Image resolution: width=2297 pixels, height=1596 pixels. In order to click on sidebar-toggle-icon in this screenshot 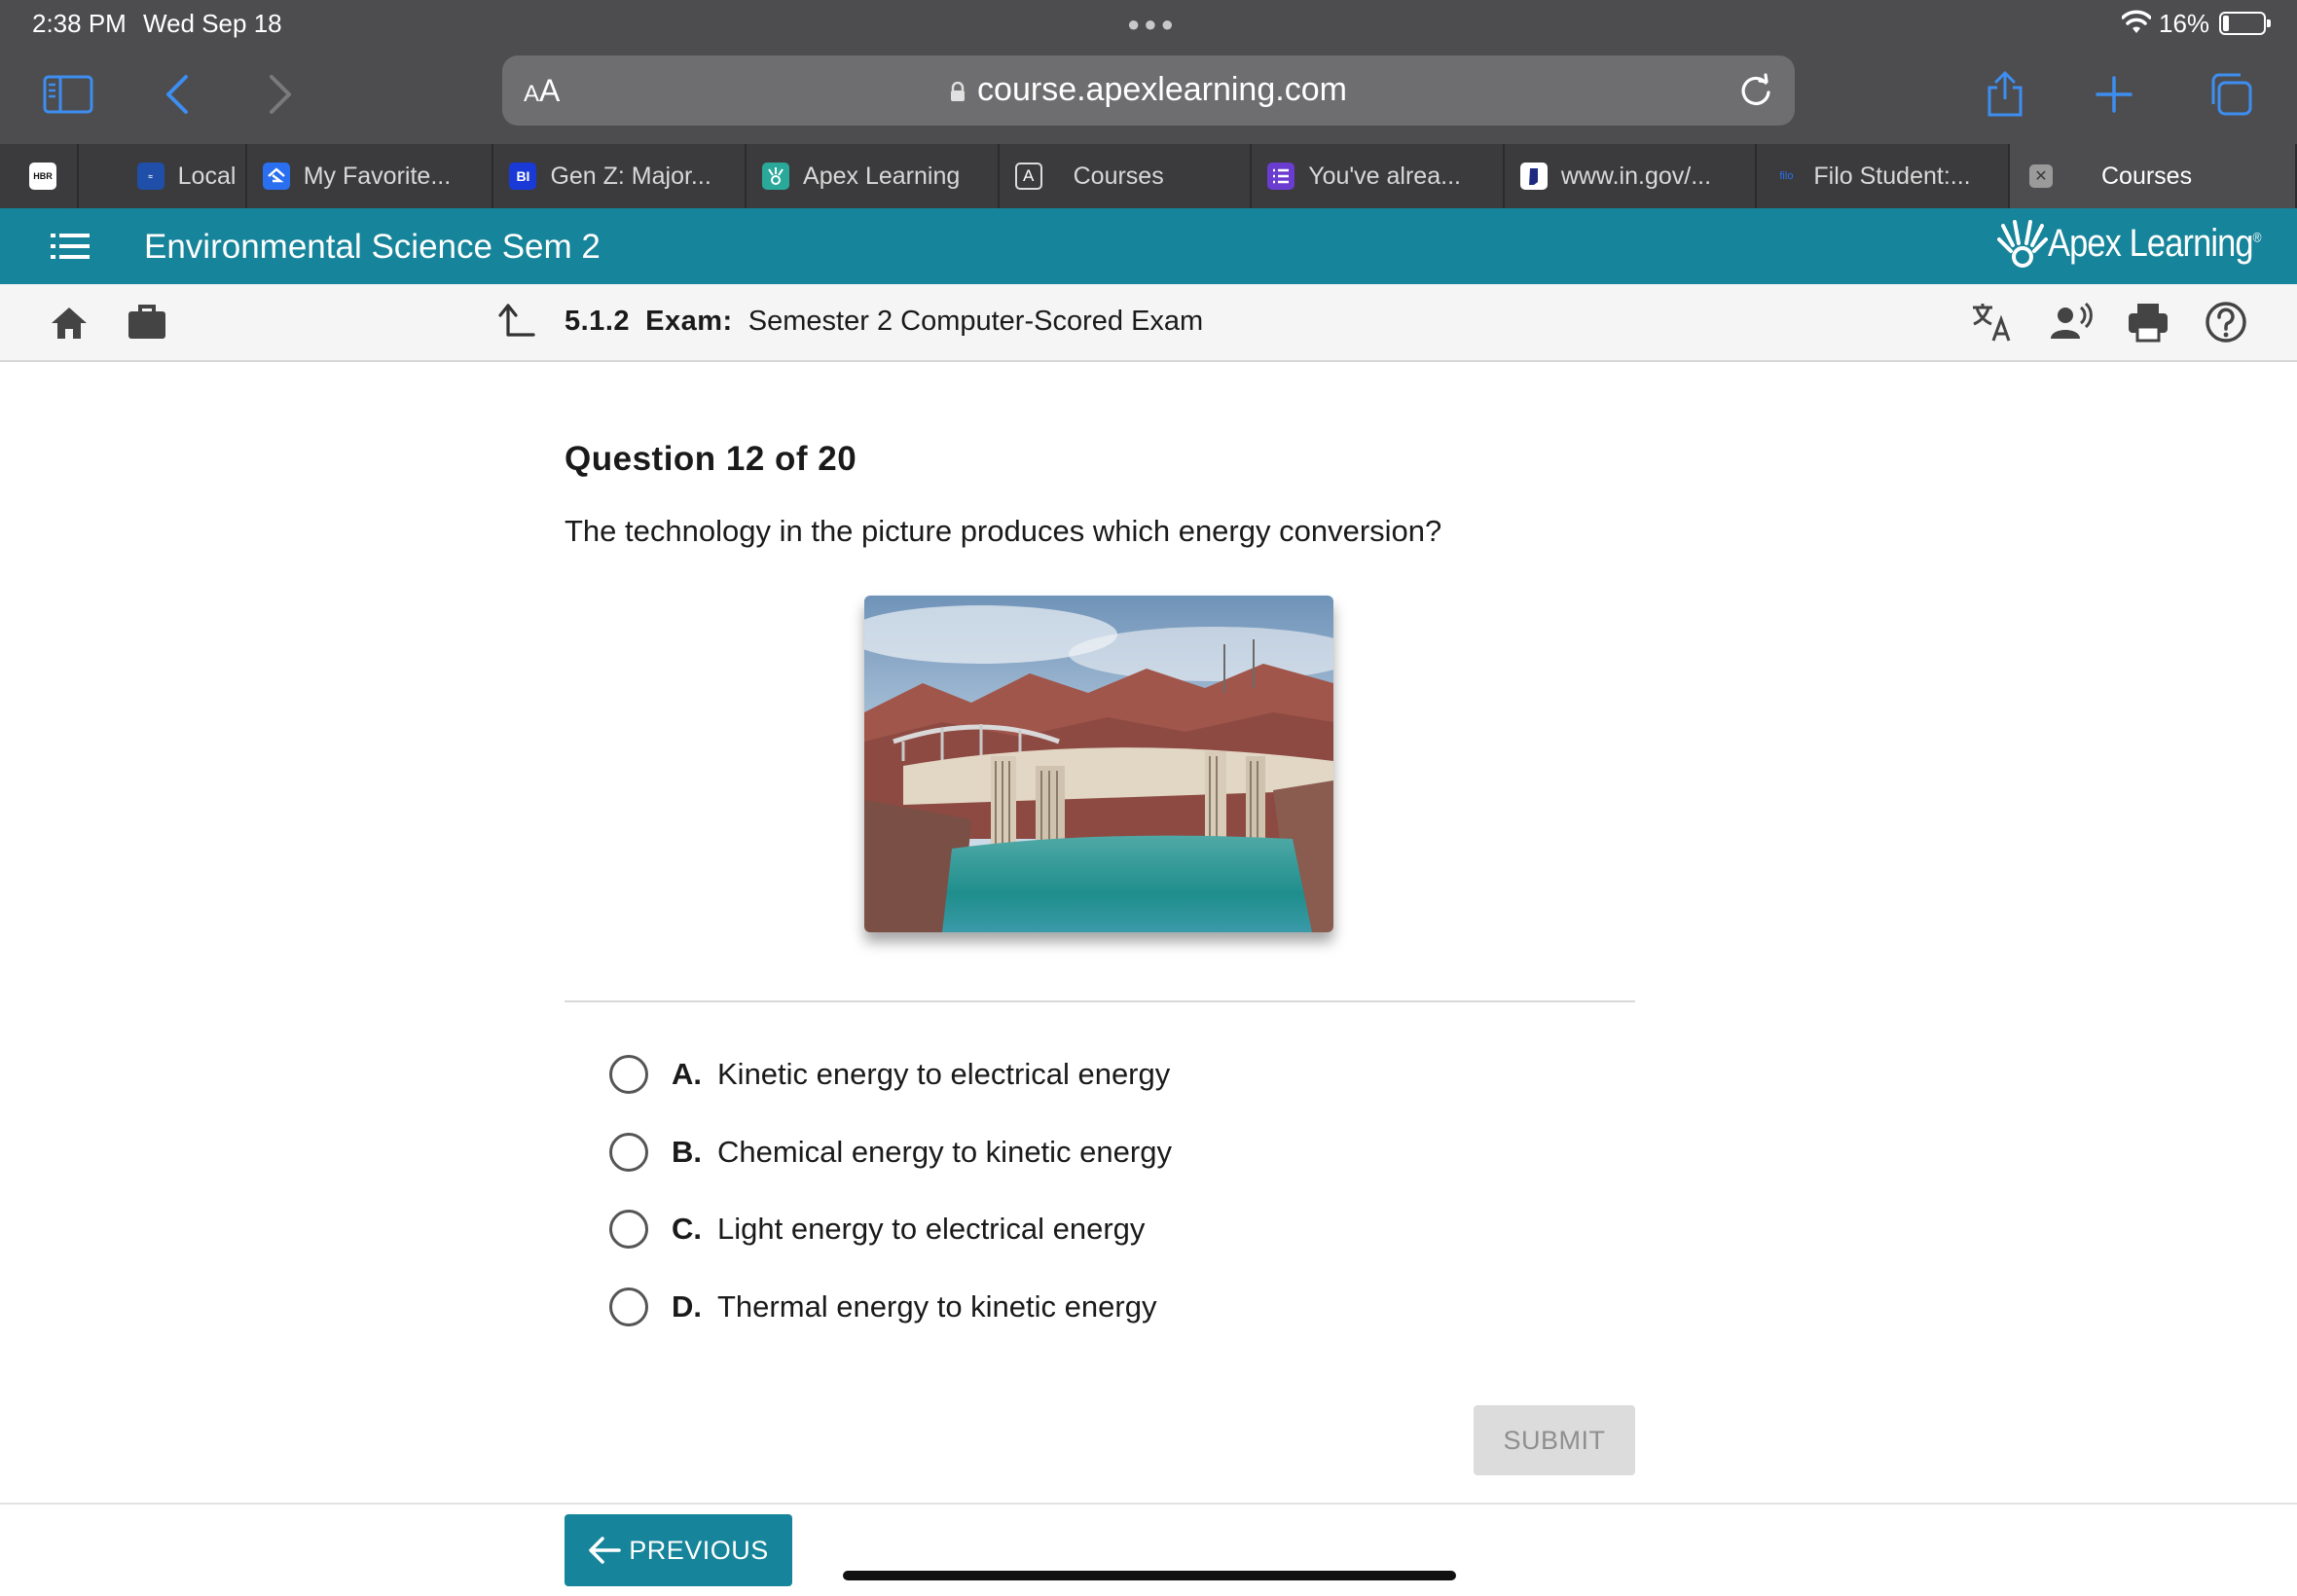, I will do `click(68, 94)`.